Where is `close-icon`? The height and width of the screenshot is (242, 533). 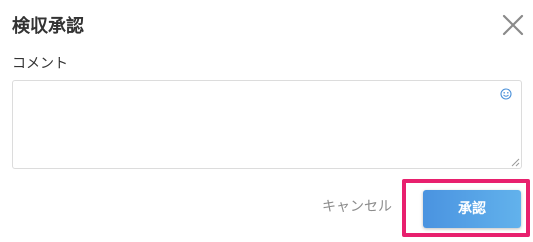 close-icon is located at coordinates (513, 25).